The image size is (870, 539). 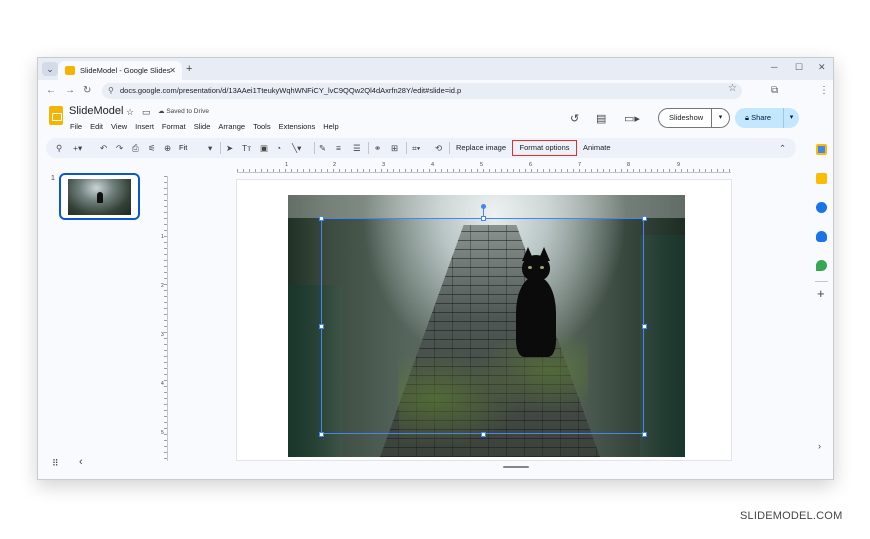 What do you see at coordinates (56, 115) in the screenshot?
I see `slides-logo-icon` at bounding box center [56, 115].